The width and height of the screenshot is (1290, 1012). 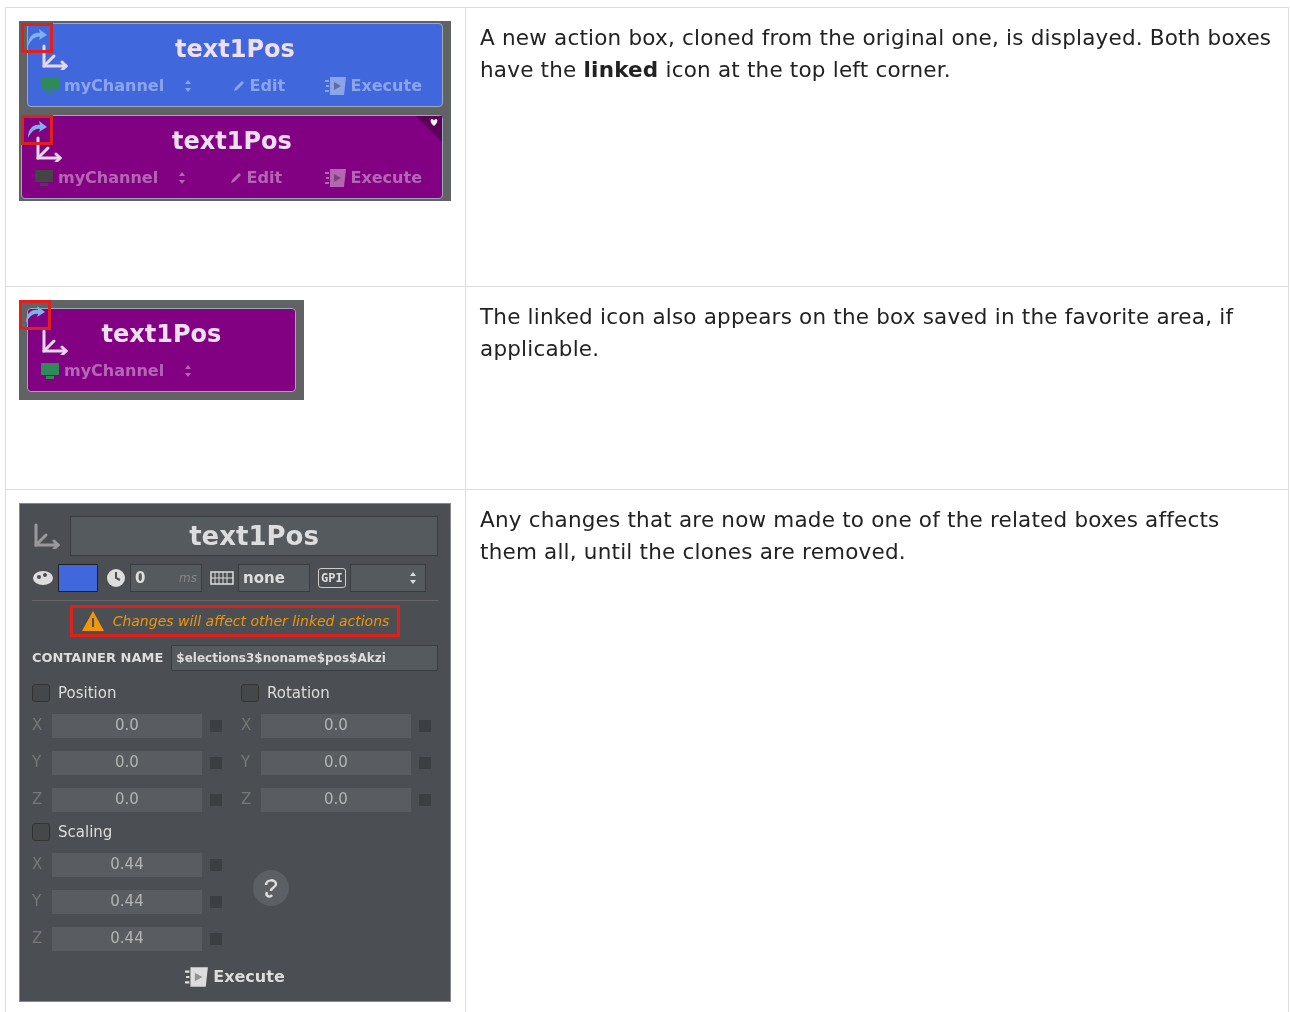 I want to click on container-name-label: CONTAINER NAME, so click(x=98, y=658).